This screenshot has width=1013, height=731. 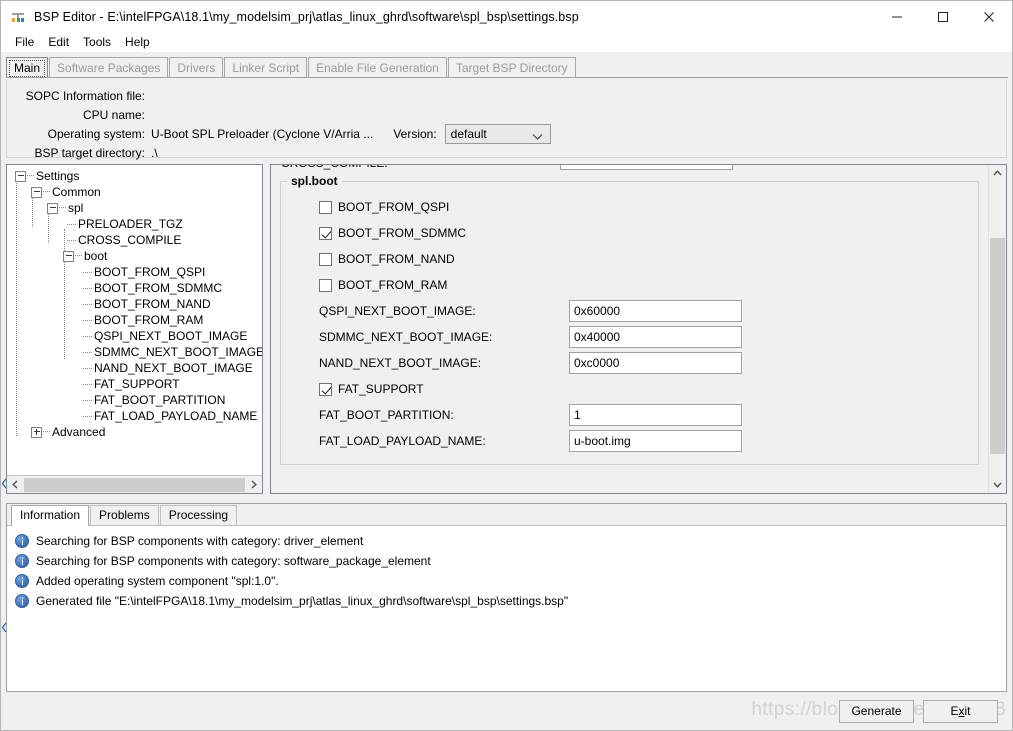 I want to click on tree-node-sdmmc-next-boot-image: SDMMC_NEXT_BOOT_IMAGE, so click(x=136, y=352).